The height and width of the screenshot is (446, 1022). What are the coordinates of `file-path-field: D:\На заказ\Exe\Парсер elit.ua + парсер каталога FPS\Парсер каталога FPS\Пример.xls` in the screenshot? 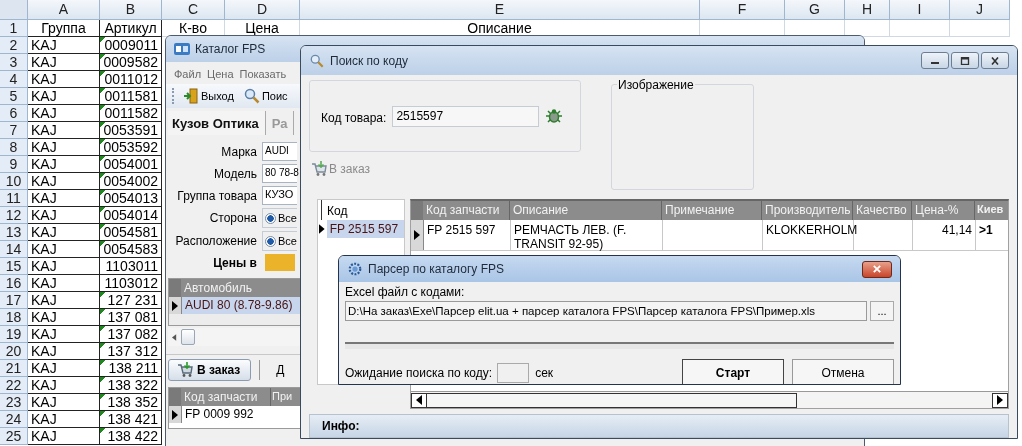 It's located at (606, 311).